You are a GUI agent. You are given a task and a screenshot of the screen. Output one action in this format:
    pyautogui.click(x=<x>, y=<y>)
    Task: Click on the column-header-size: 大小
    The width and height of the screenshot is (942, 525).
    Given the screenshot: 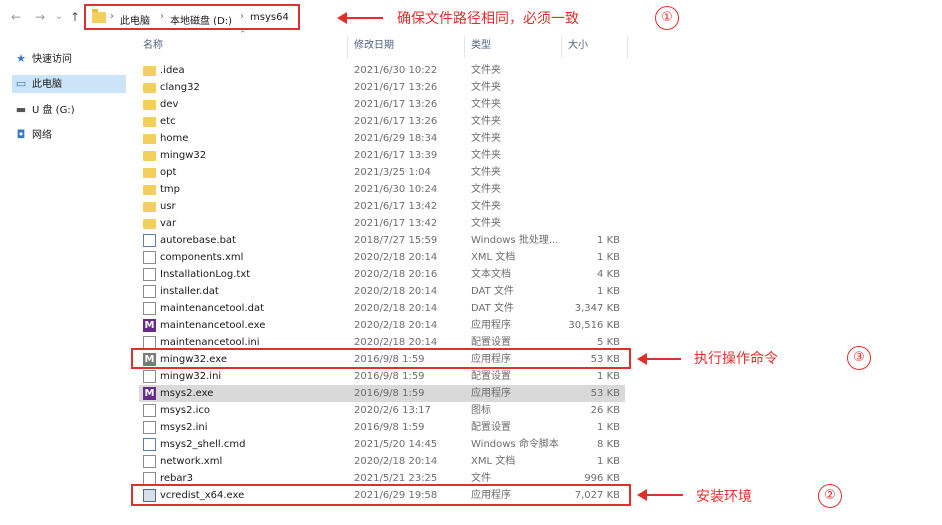 What is the action you would take?
    pyautogui.click(x=578, y=48)
    